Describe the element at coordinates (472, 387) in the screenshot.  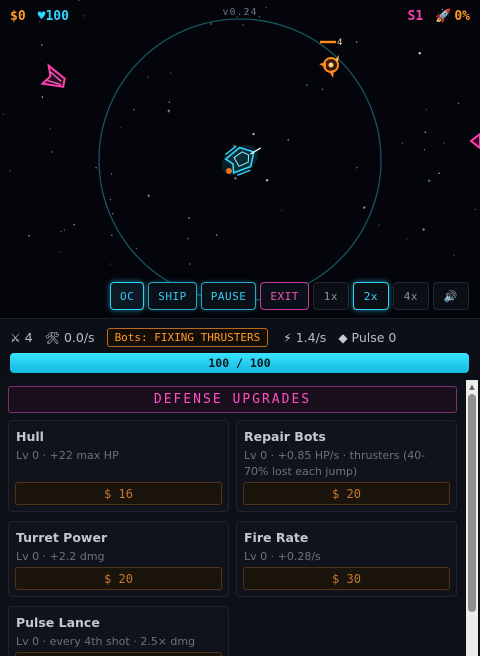
I see `scroll-up-arrow-icon: ▲` at that location.